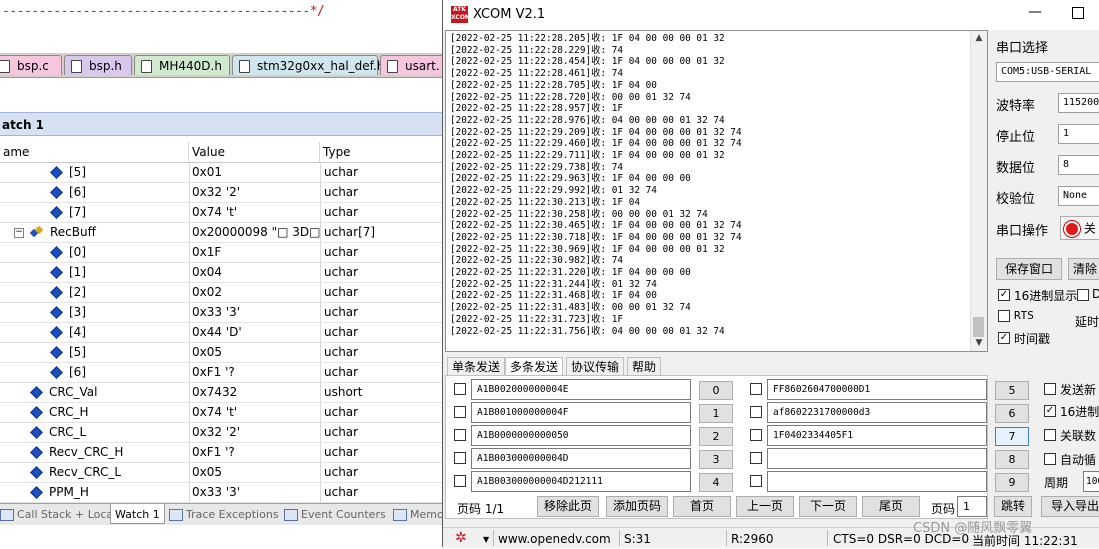 The height and width of the screenshot is (549, 1099). What do you see at coordinates (979, 38) in the screenshot?
I see `scroll-up-icon: ▲` at bounding box center [979, 38].